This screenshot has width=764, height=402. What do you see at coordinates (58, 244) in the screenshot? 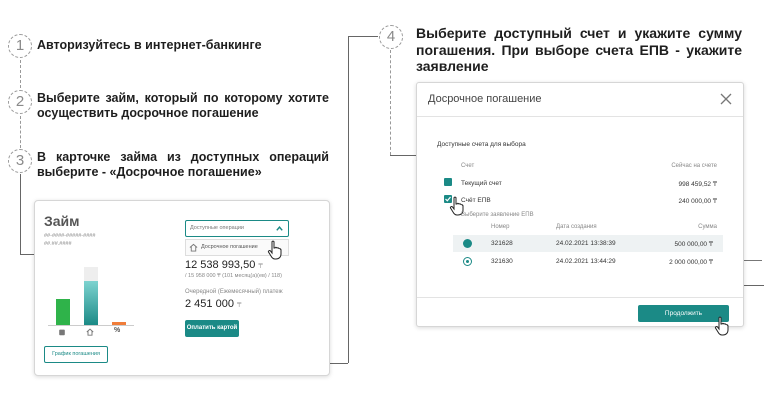
I see `loan-date: ##.##.####` at bounding box center [58, 244].